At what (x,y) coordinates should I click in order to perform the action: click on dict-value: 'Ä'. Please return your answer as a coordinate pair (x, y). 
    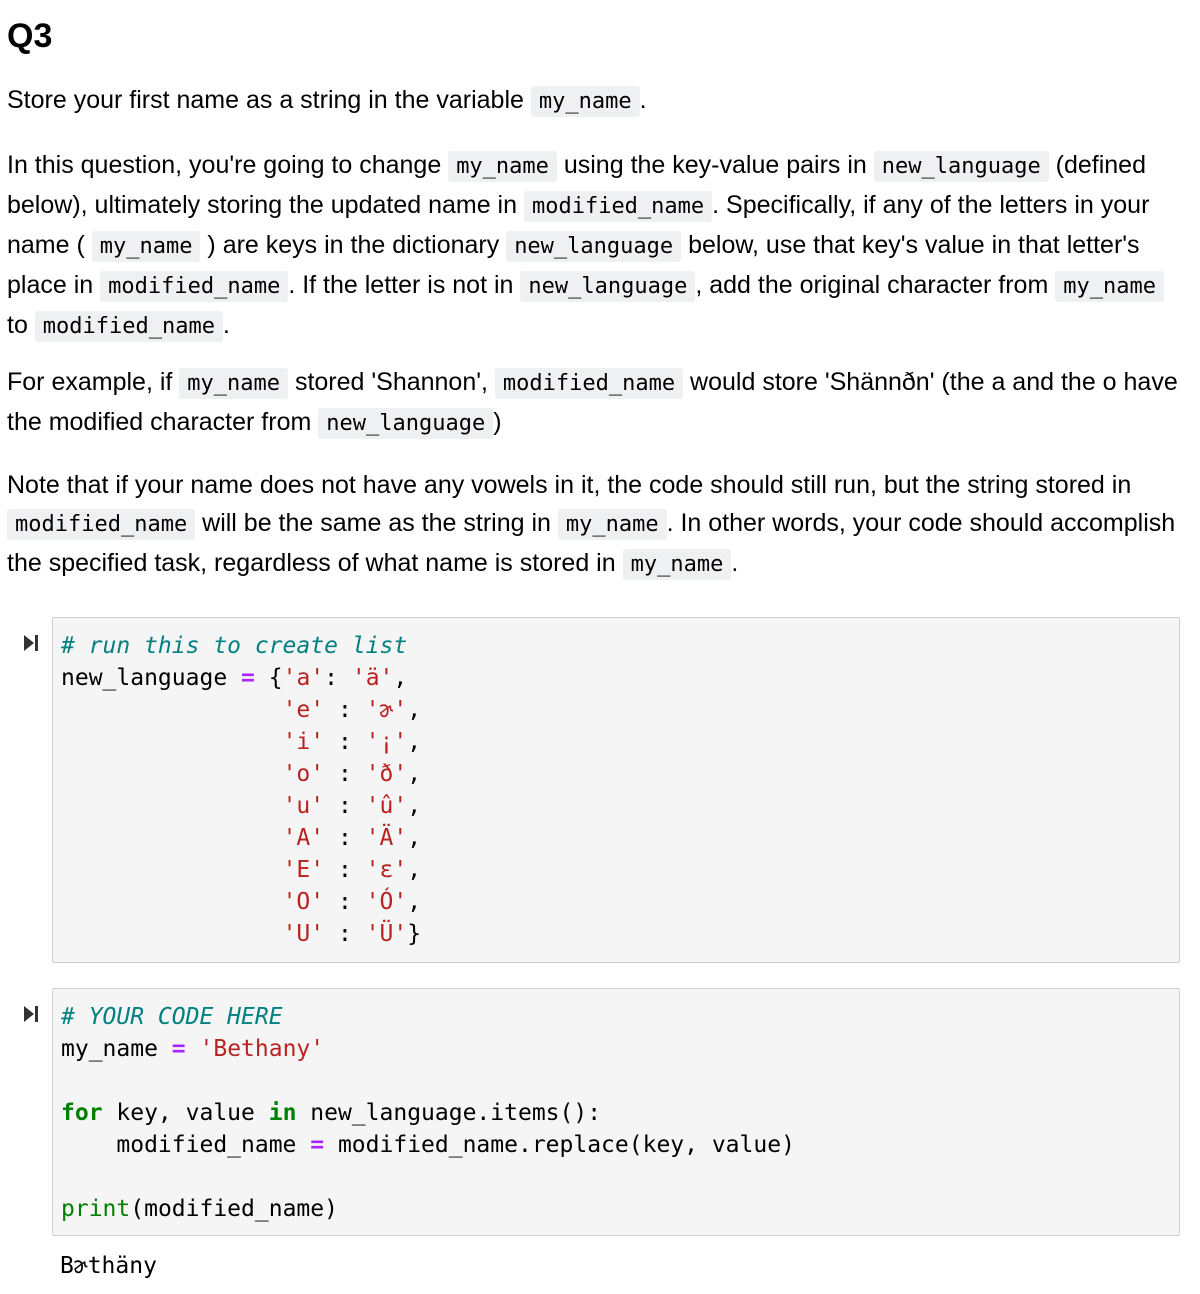
    Looking at the image, I should click on (386, 838).